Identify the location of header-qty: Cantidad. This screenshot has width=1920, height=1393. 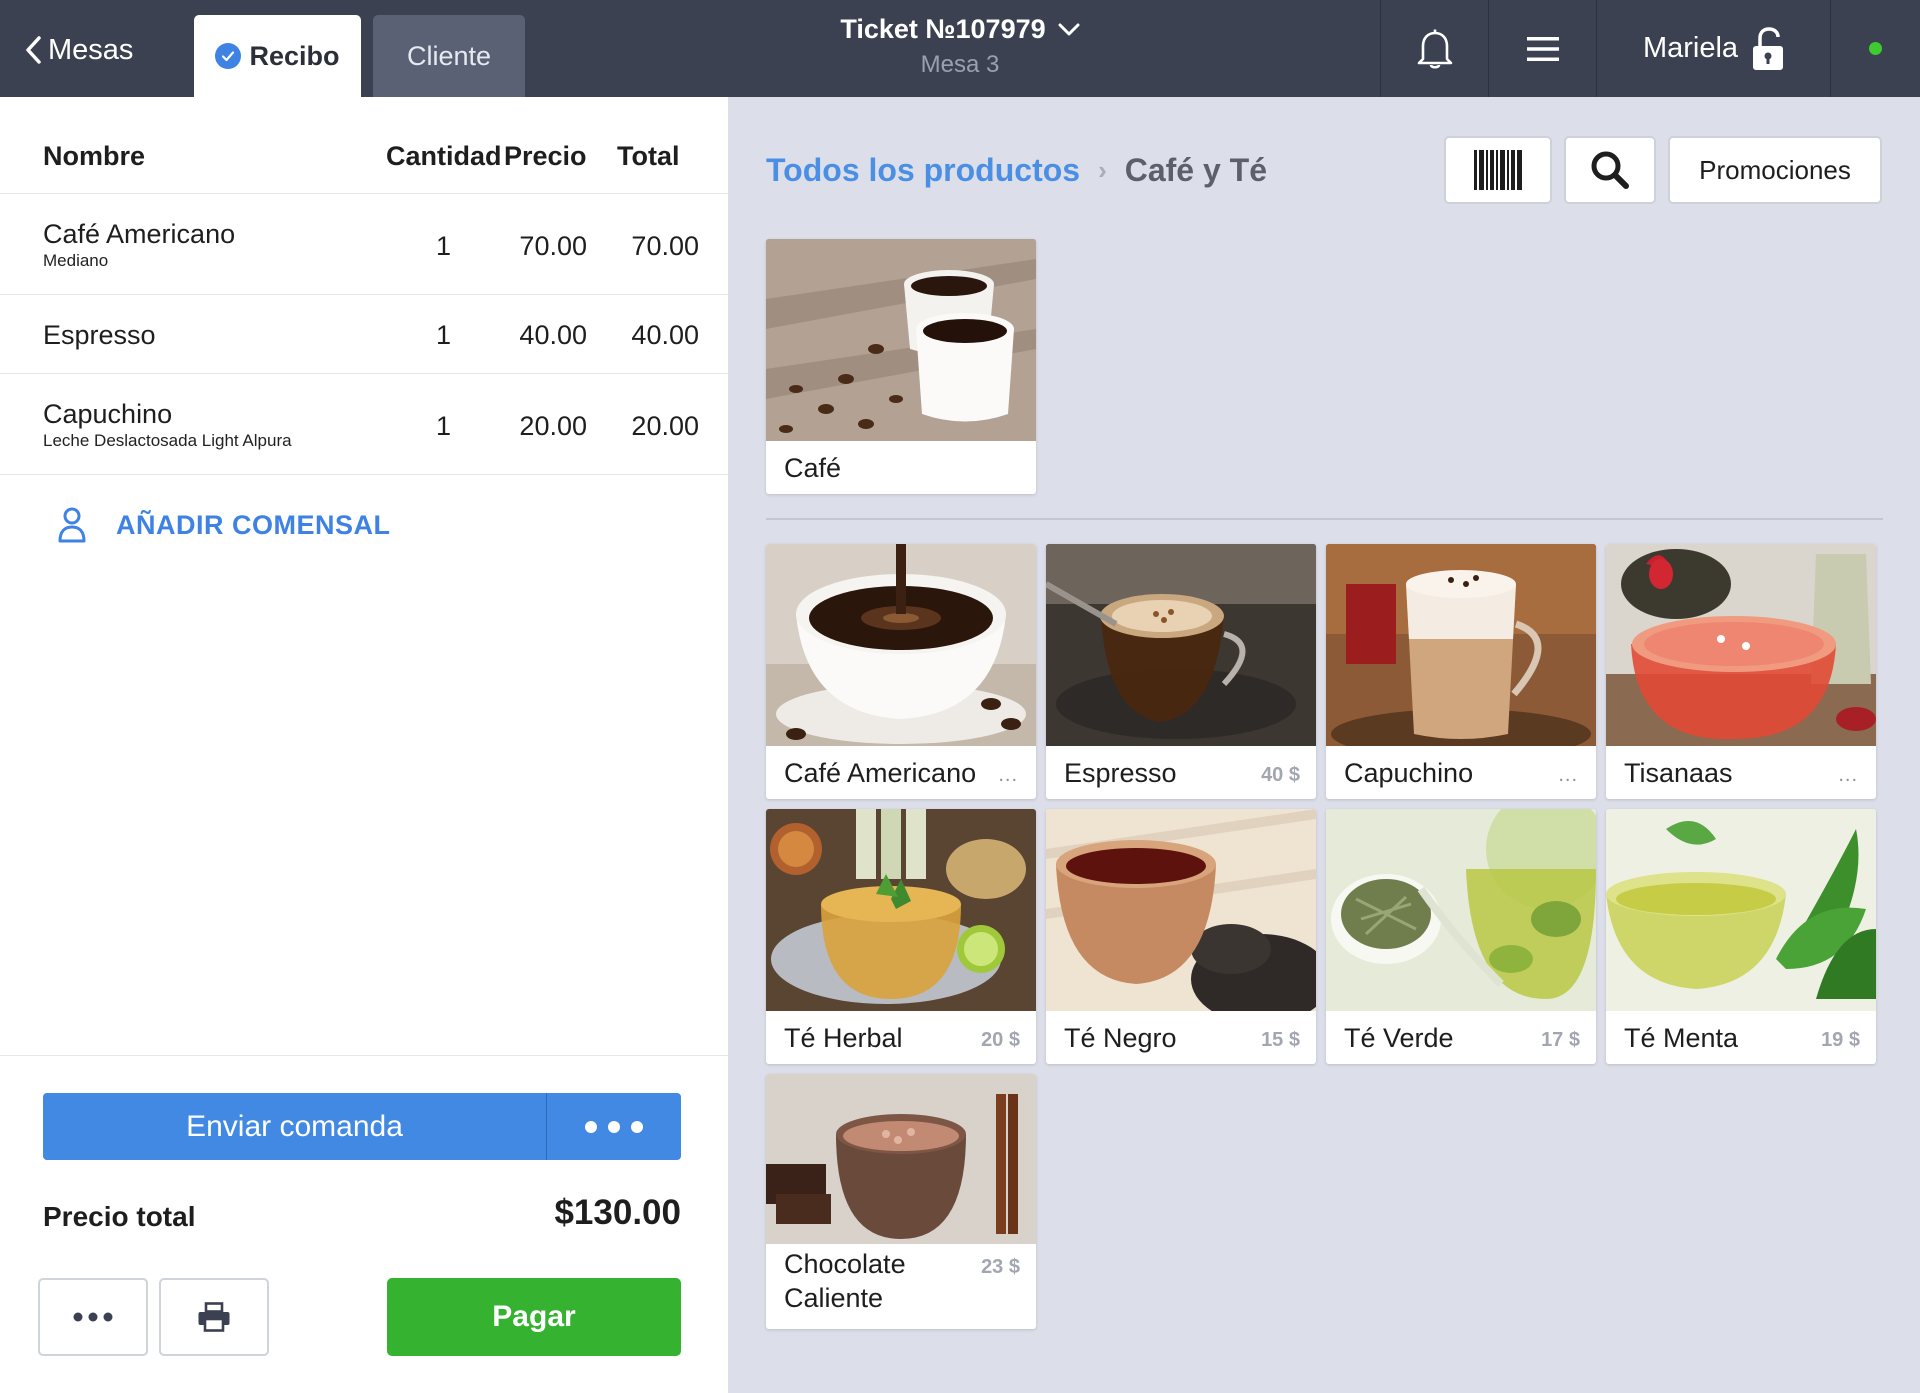
(444, 156).